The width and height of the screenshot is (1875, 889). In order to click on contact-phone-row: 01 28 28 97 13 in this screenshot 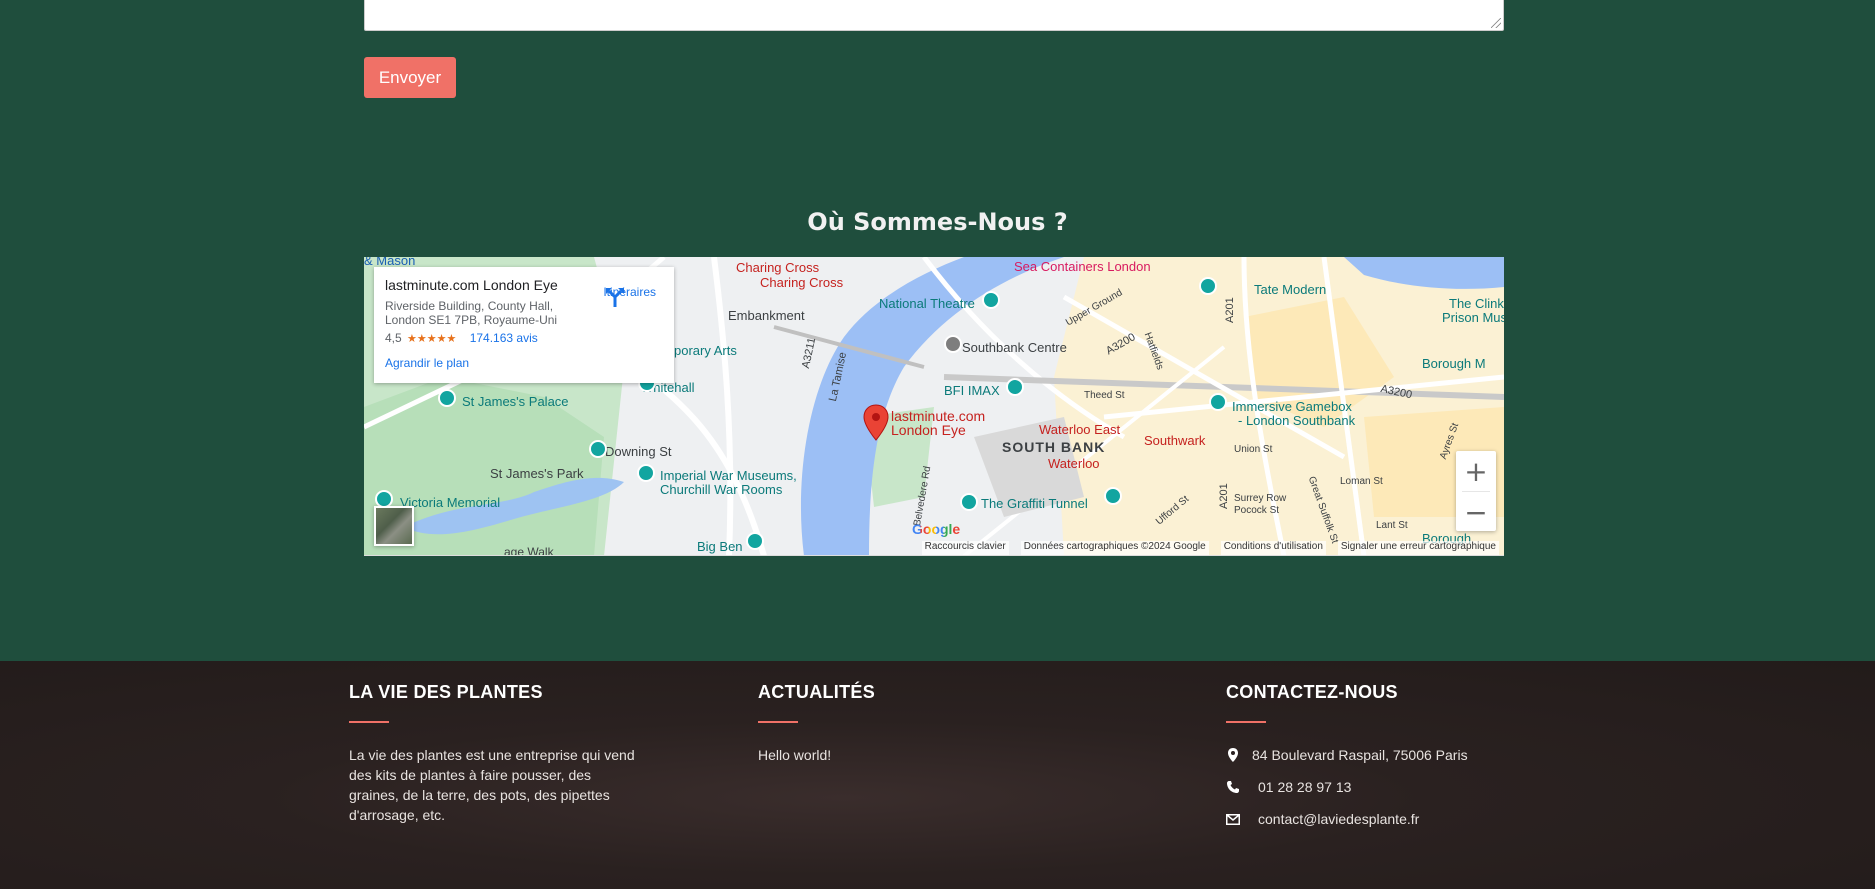, I will do `click(1386, 787)`.